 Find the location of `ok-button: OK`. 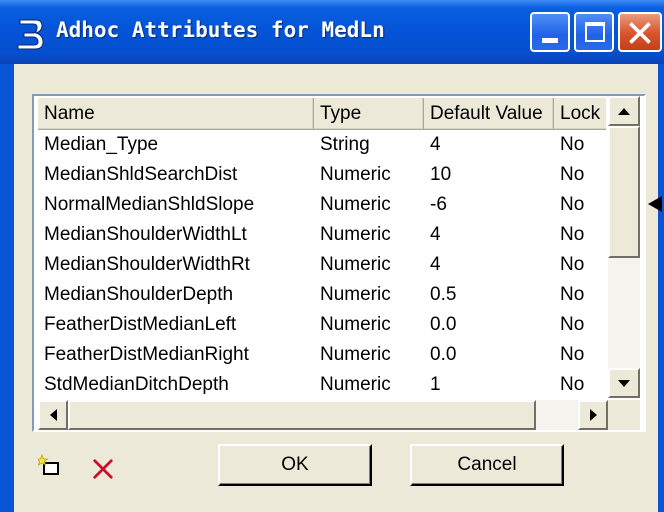

ok-button: OK is located at coordinates (295, 465).